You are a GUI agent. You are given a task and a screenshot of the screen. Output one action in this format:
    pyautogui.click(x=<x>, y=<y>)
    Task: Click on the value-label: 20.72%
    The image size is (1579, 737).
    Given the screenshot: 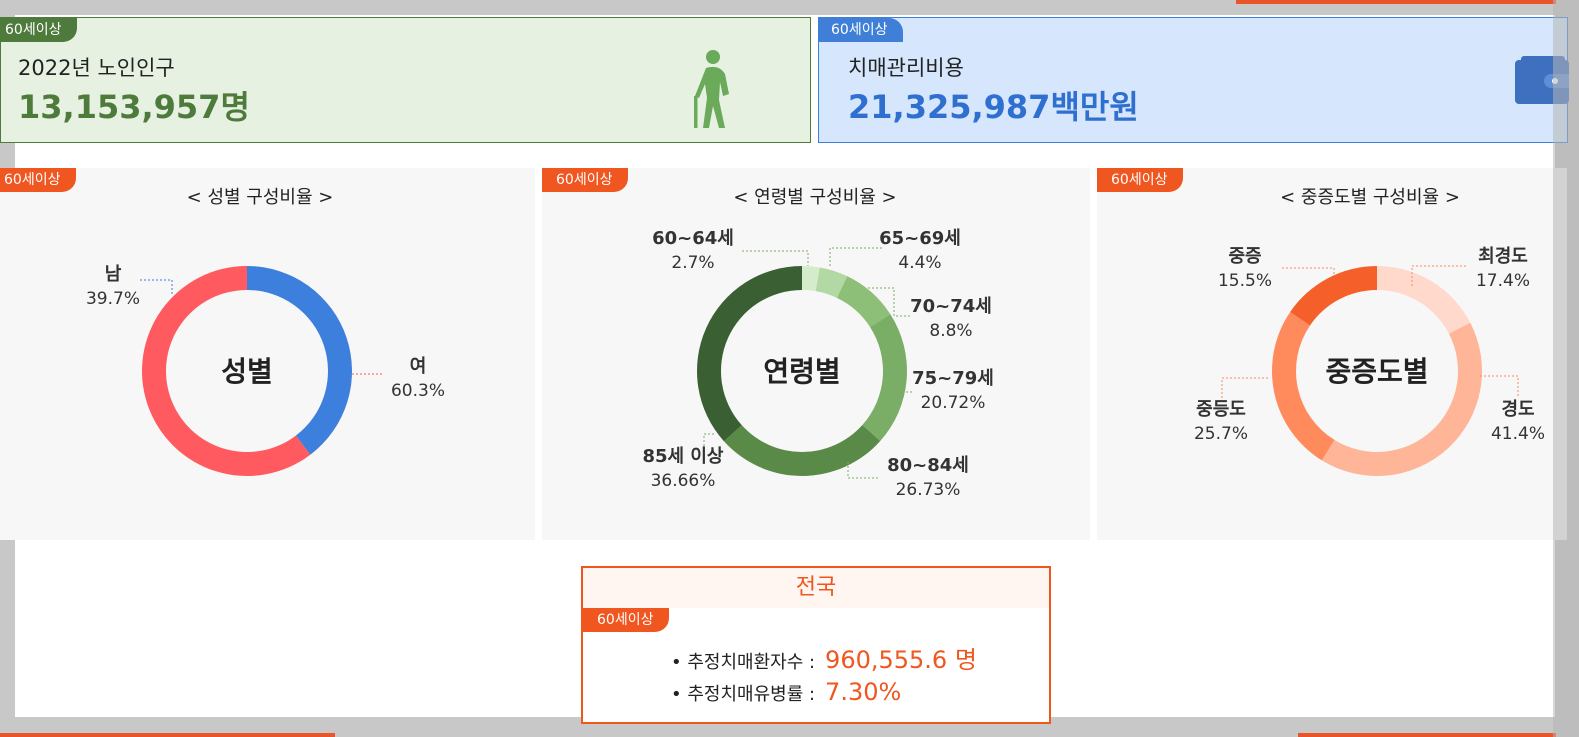 What is the action you would take?
    pyautogui.click(x=953, y=403)
    